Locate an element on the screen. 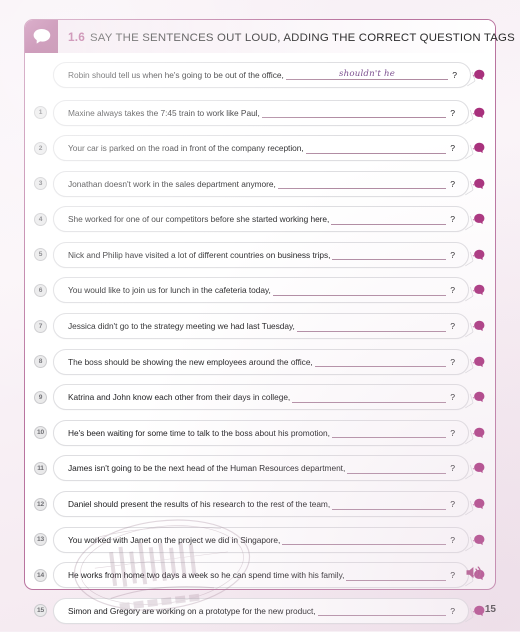 This screenshot has width=520, height=632. answer-text: shouldn't he is located at coordinates (367, 73).